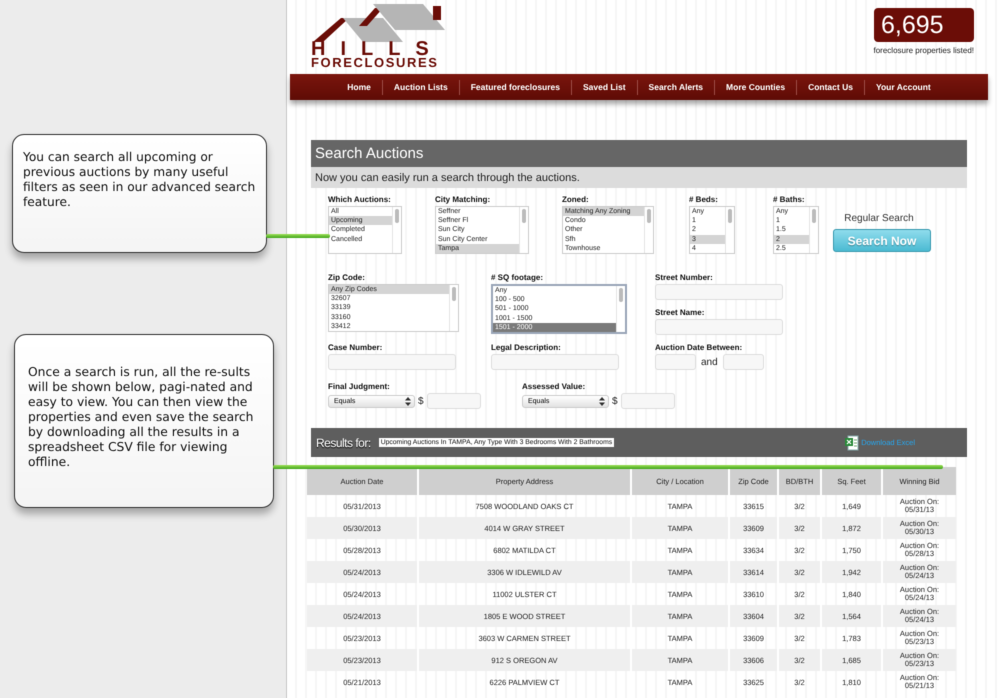  I want to click on callout-text: Once a search is run, all the re-sults will be shown below, pagi-nated and easy to view. You can then view the properties and even save the search by downloading all the results in a spreadsheet CSV file for viewing offline., so click(141, 417).